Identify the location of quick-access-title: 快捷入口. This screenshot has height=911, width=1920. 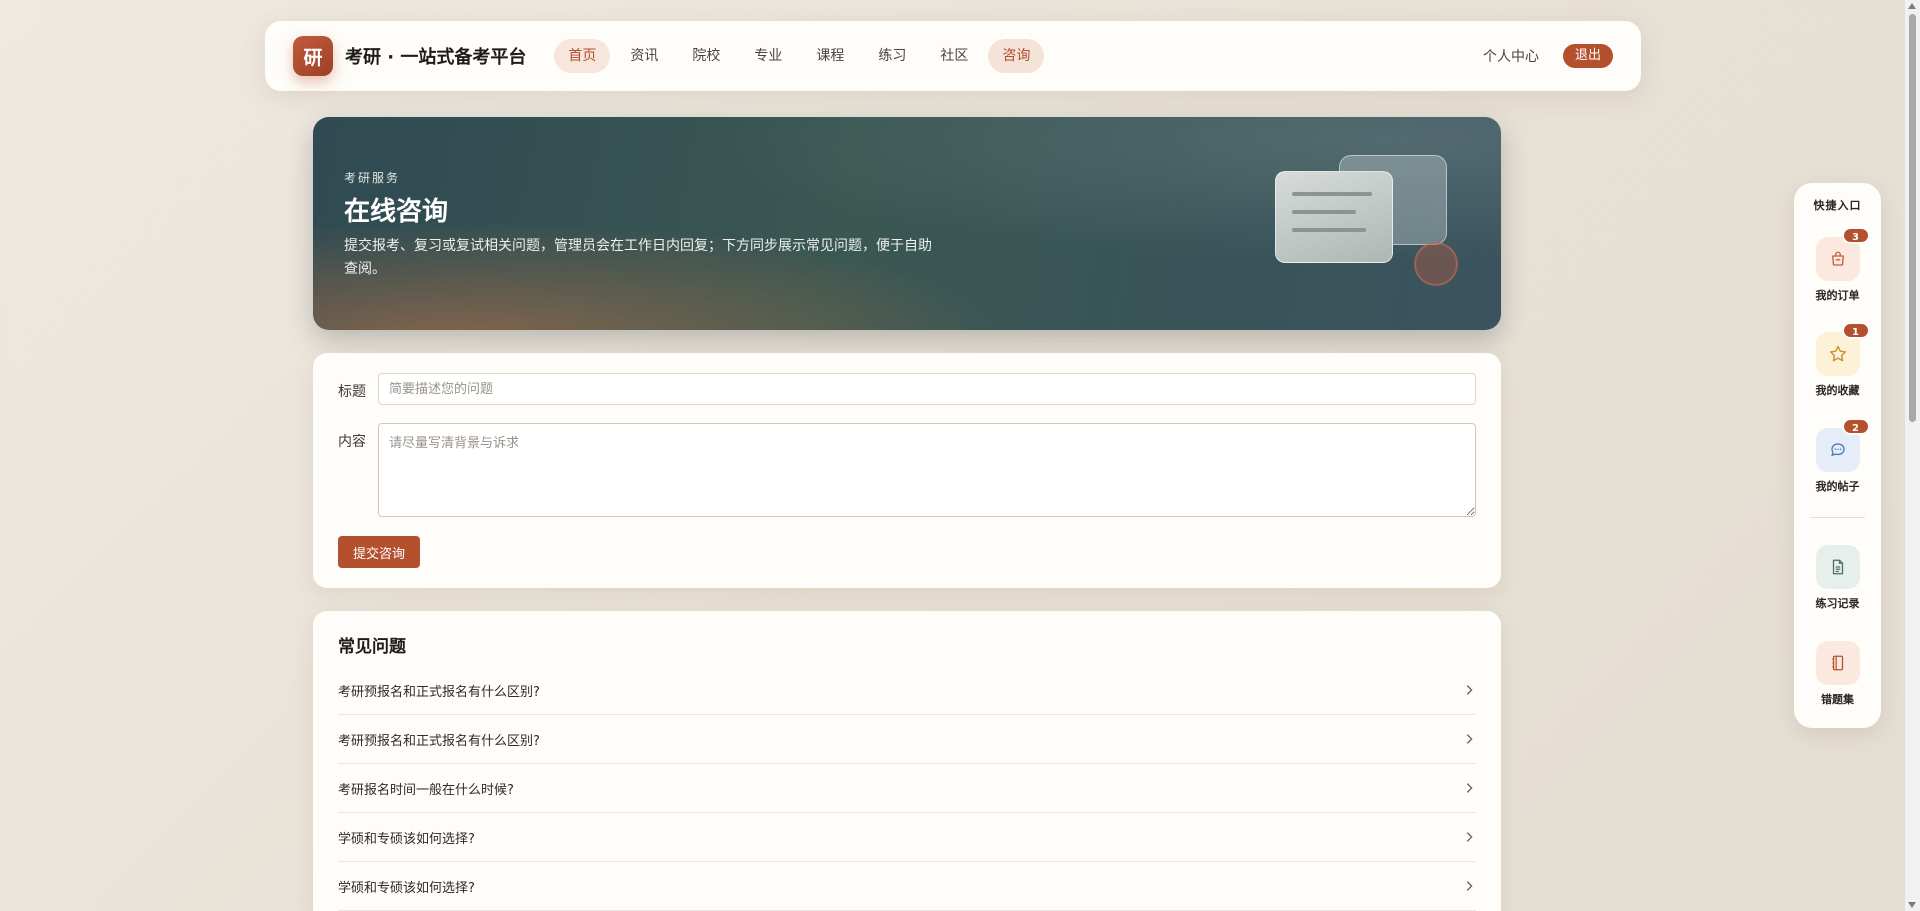
(1837, 205).